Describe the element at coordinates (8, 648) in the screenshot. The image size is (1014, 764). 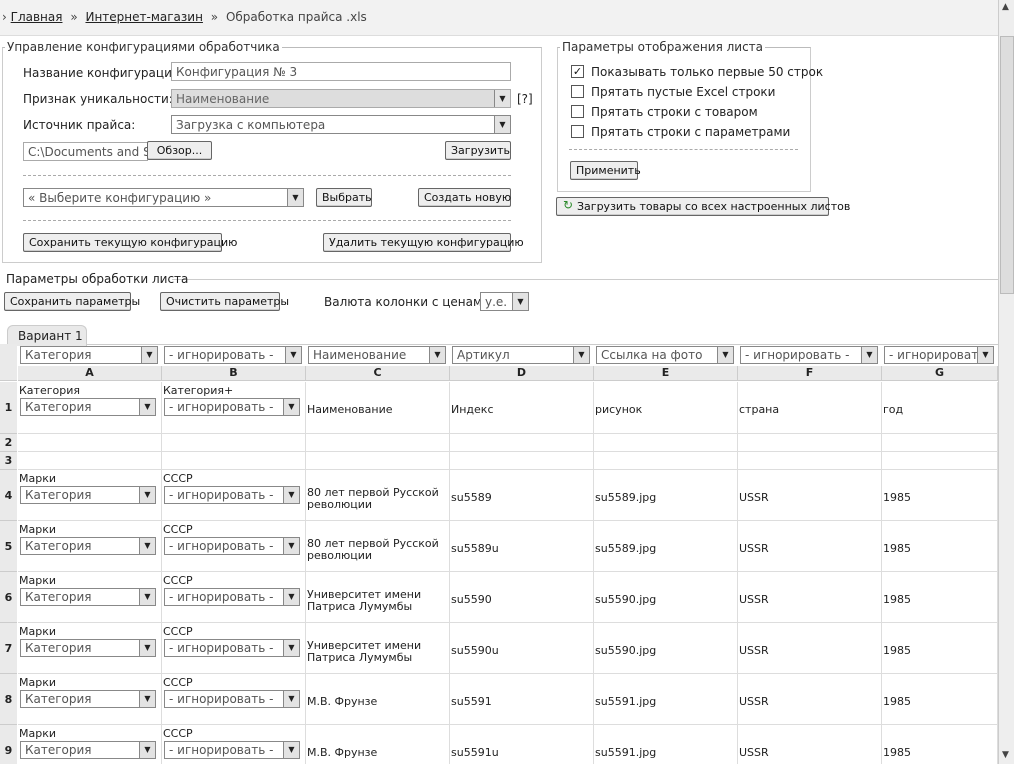
I see `row-number: 7` at that location.